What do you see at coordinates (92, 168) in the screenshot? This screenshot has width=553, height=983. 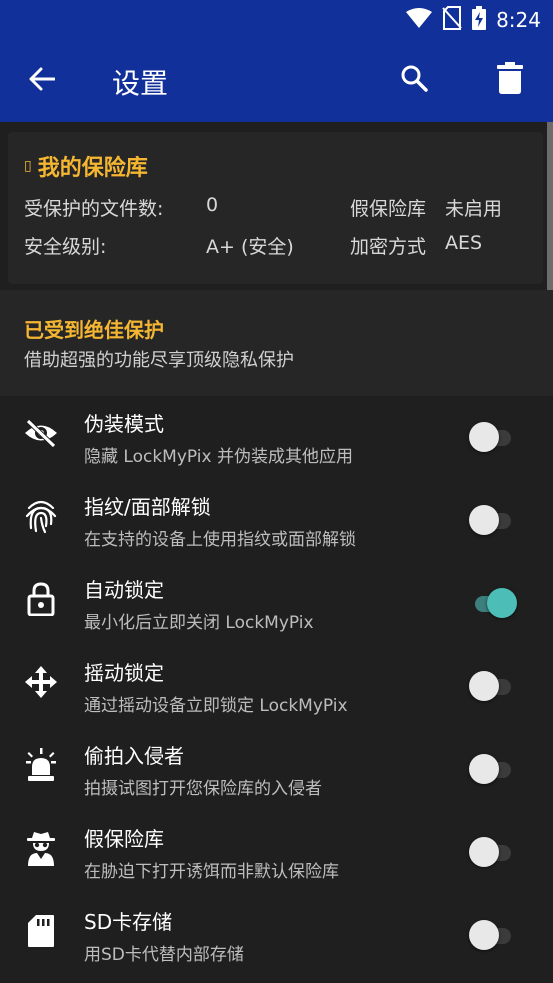 I see `vault-title-label: 我的保险库` at bounding box center [92, 168].